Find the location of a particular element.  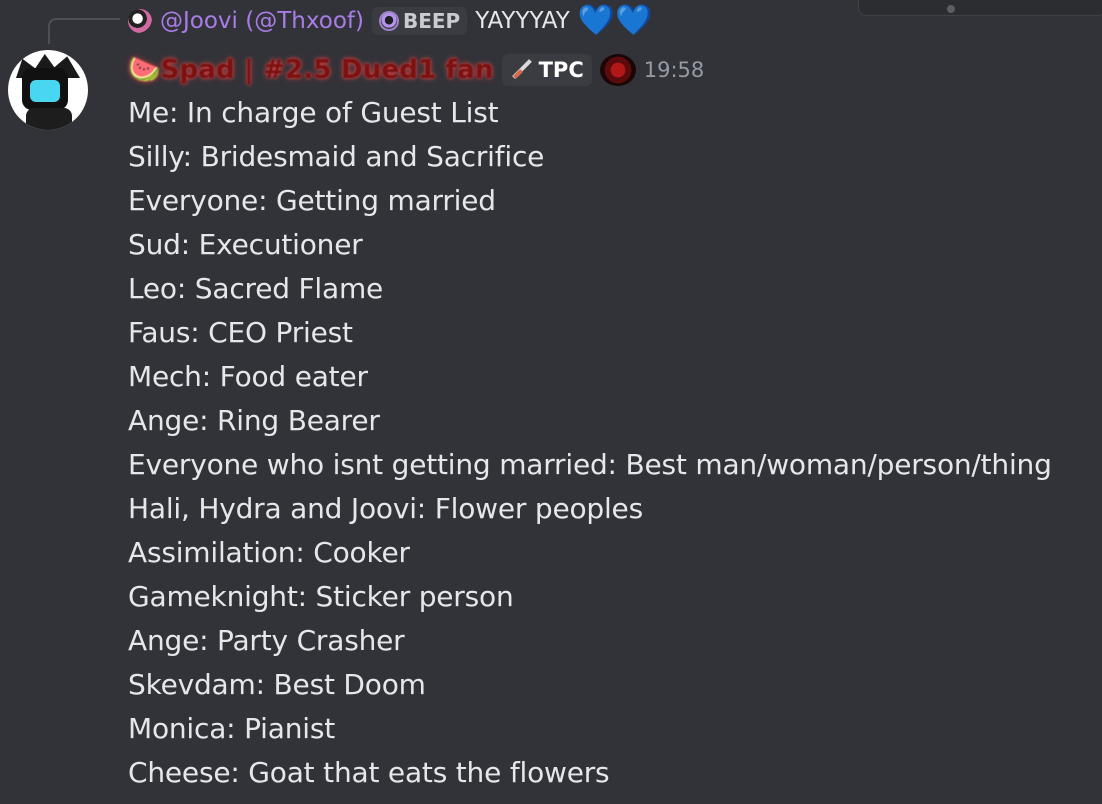

heart-emojis: 💙 💙 is located at coordinates (615, 21).